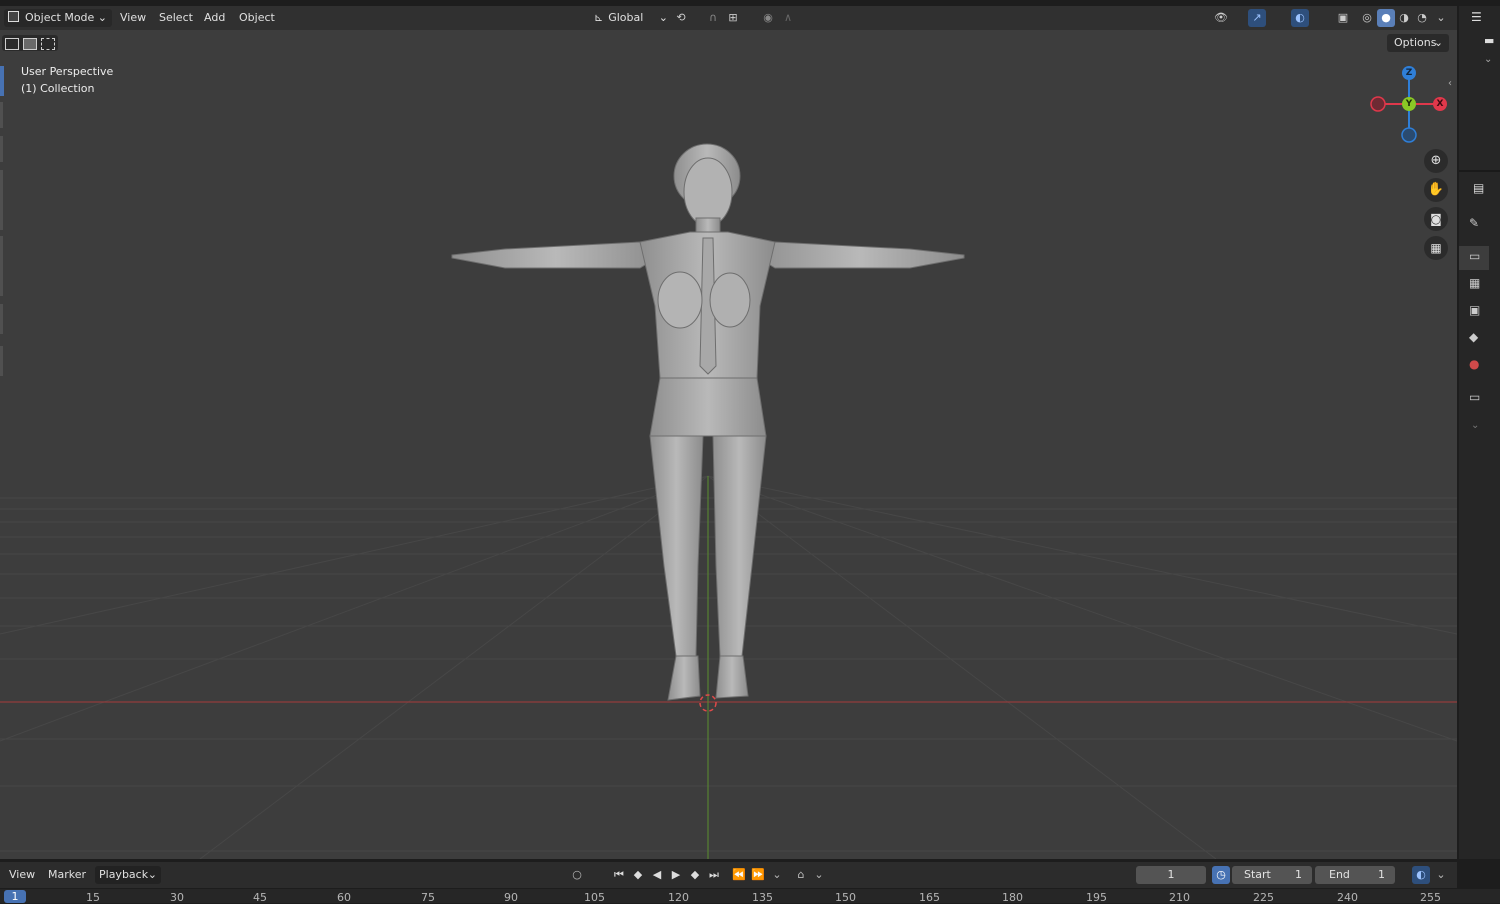 This screenshot has width=1500, height=904. I want to click on jump-to-end-icon: ⏭, so click(714, 875).